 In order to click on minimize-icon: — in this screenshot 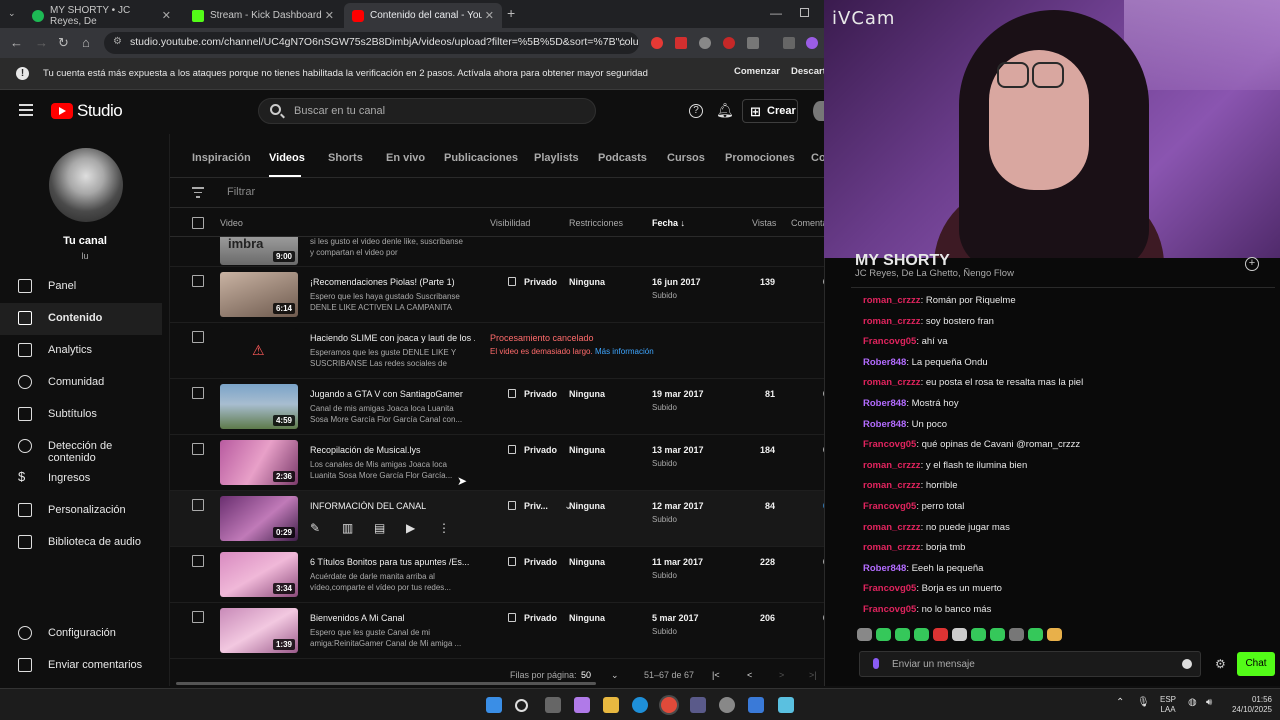, I will do `click(776, 13)`.